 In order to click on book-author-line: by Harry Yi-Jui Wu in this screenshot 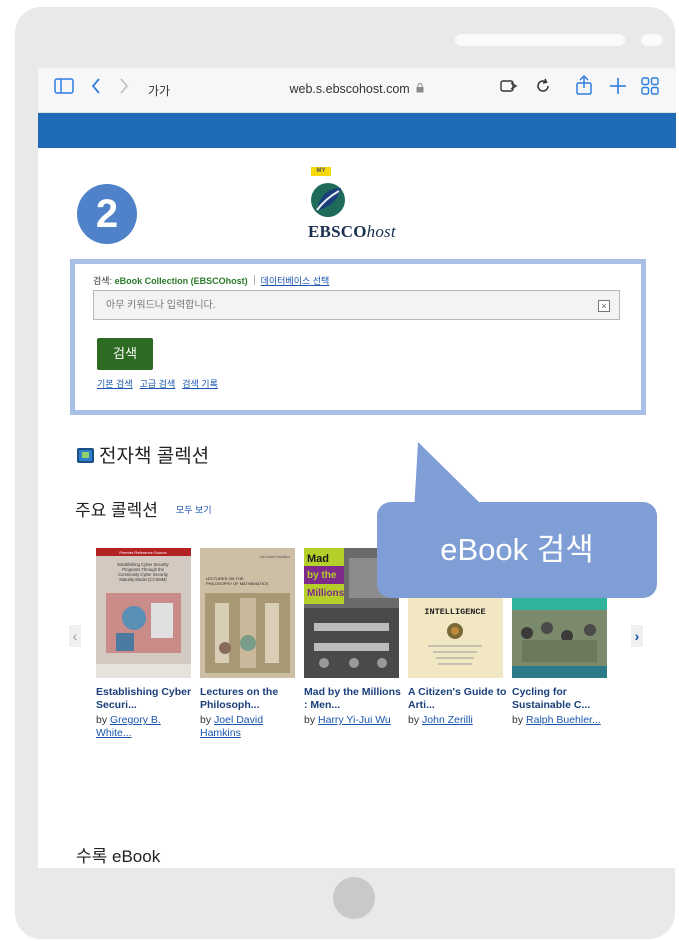, I will do `click(354, 720)`.